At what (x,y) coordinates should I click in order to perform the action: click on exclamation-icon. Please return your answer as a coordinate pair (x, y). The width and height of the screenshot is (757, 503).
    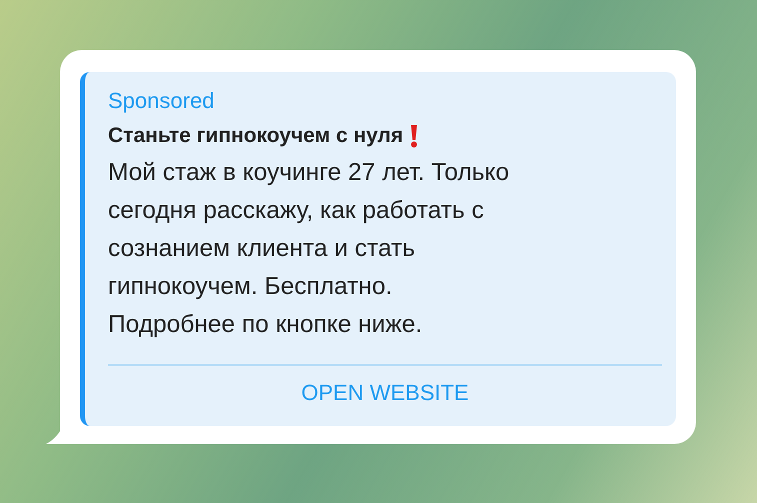
    Looking at the image, I should click on (414, 136).